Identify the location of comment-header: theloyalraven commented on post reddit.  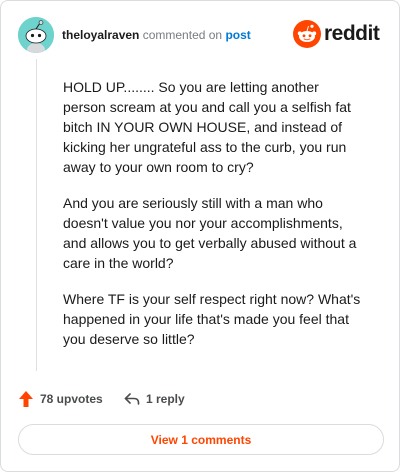
(199, 35).